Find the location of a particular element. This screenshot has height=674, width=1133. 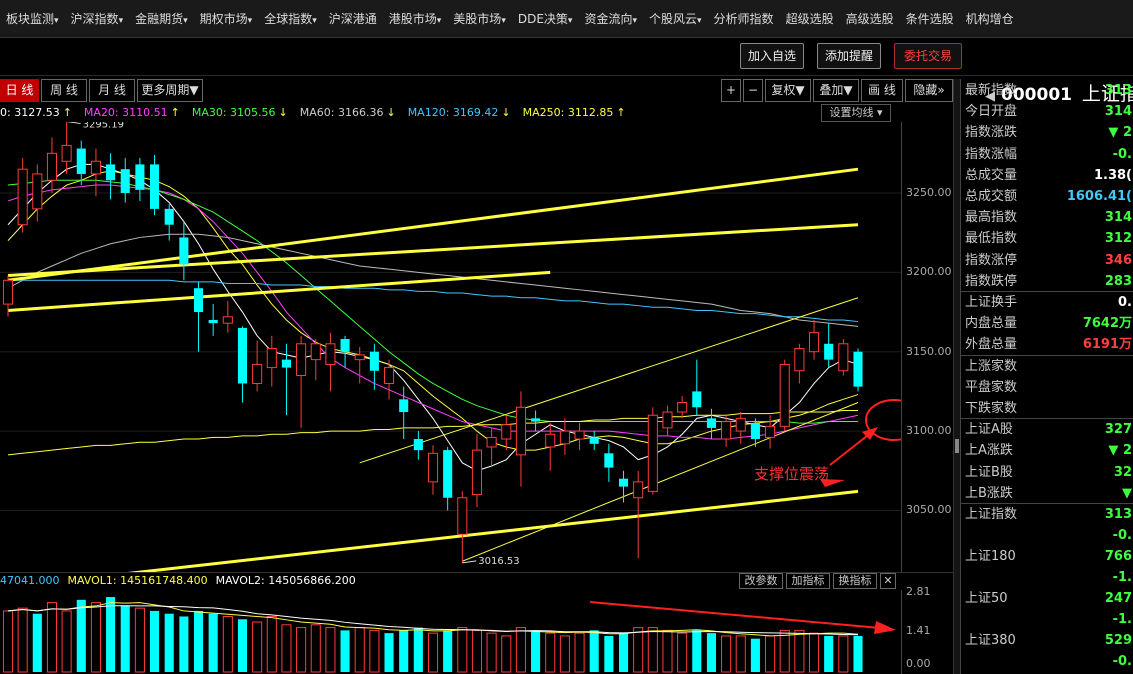

volume-chart is located at coordinates (450, 632).